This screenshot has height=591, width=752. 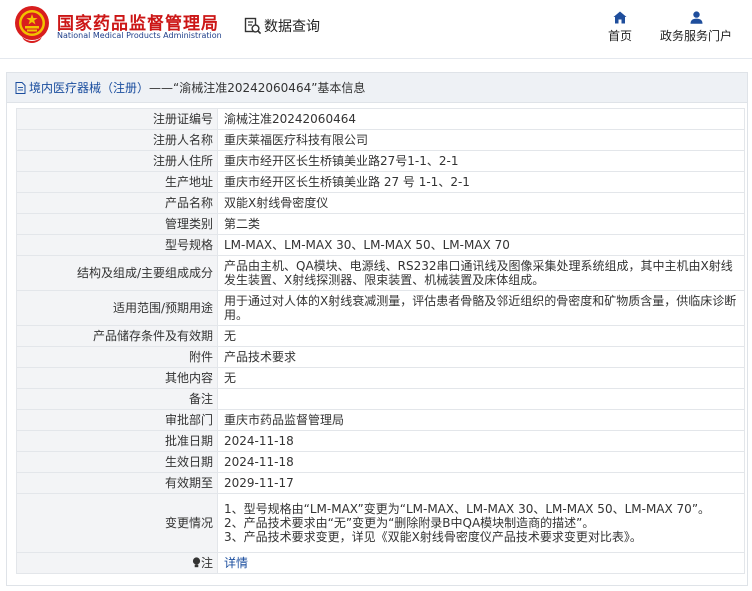 I want to click on nav-portal-label: 政务服务门户, so click(x=695, y=36).